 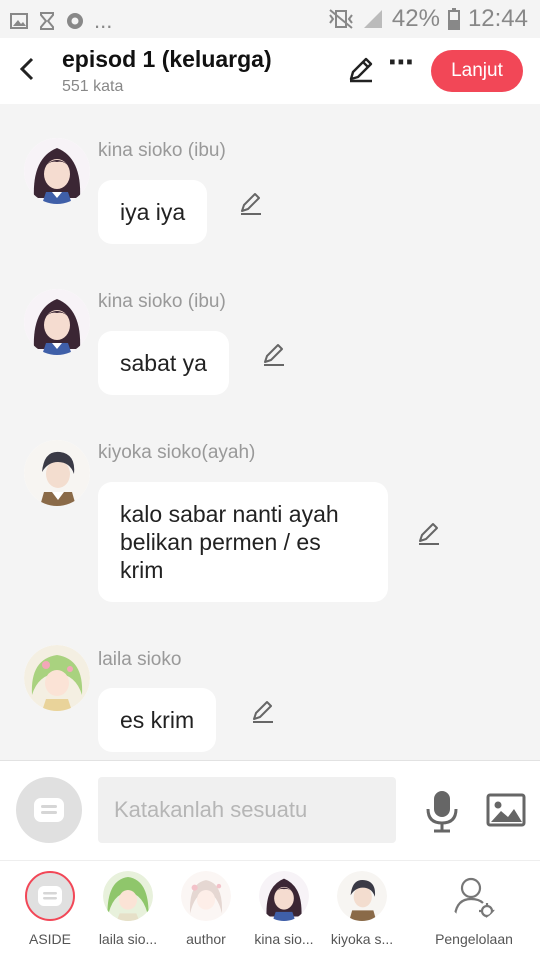 I want to click on chevron-left-icon, so click(x=26, y=69).